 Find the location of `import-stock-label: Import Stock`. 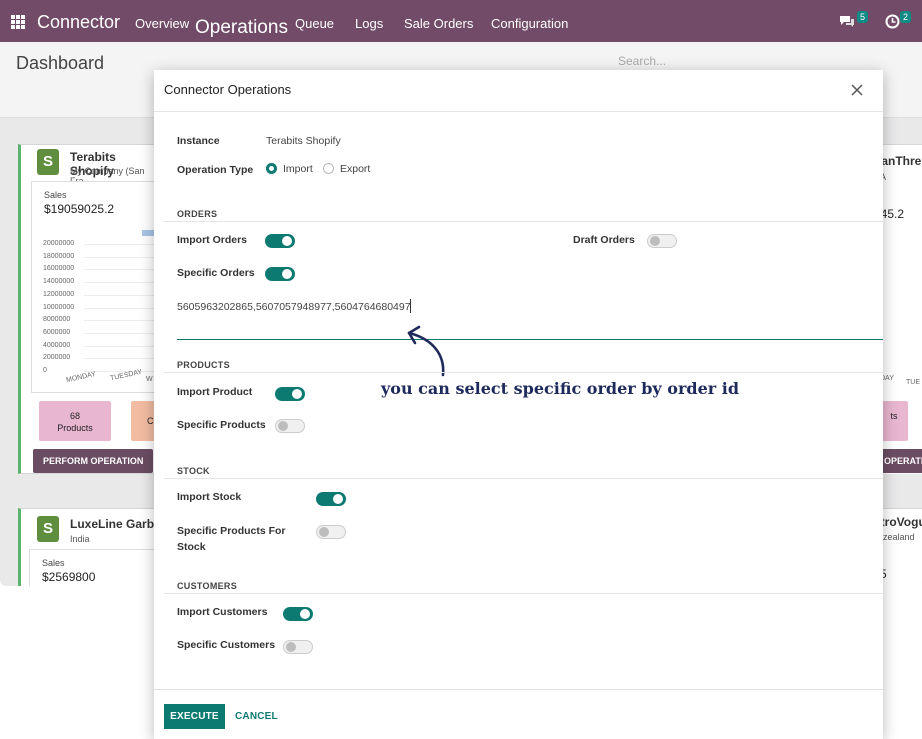

import-stock-label: Import Stock is located at coordinates (209, 497).